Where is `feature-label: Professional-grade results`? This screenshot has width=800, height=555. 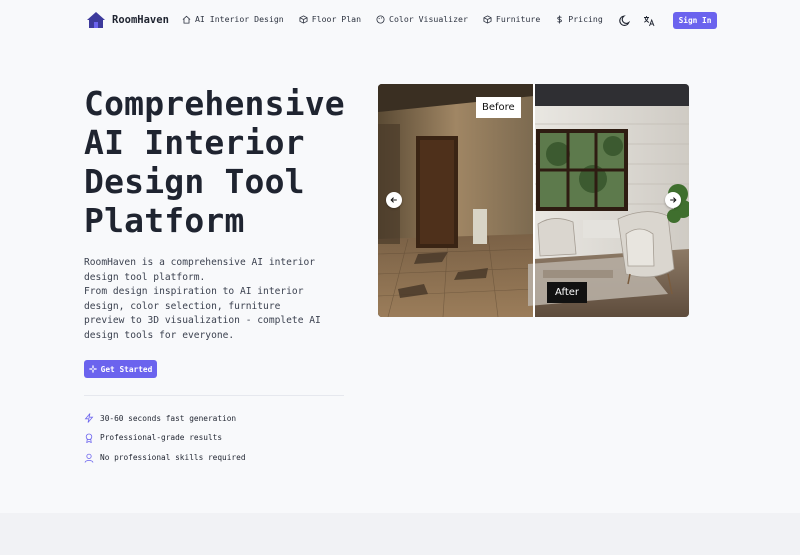 feature-label: Professional-grade results is located at coordinates (161, 438).